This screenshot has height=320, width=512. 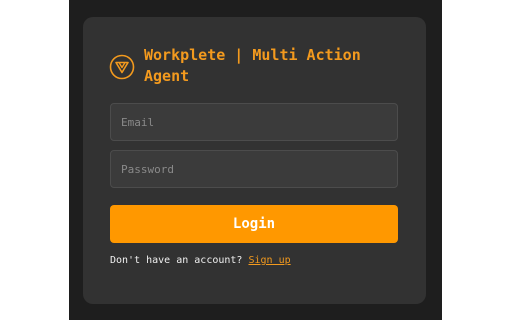 What do you see at coordinates (122, 67) in the screenshot?
I see `workplete-logo-icon` at bounding box center [122, 67].